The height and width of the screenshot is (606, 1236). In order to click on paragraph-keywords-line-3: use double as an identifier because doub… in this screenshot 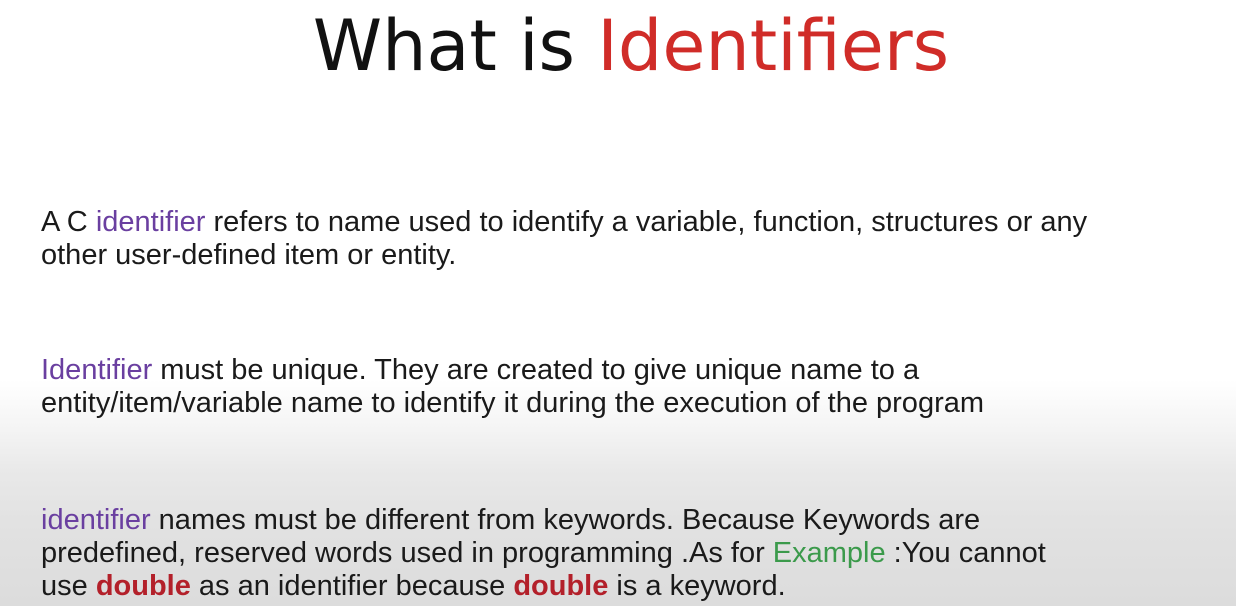, I will do `click(543, 586)`.